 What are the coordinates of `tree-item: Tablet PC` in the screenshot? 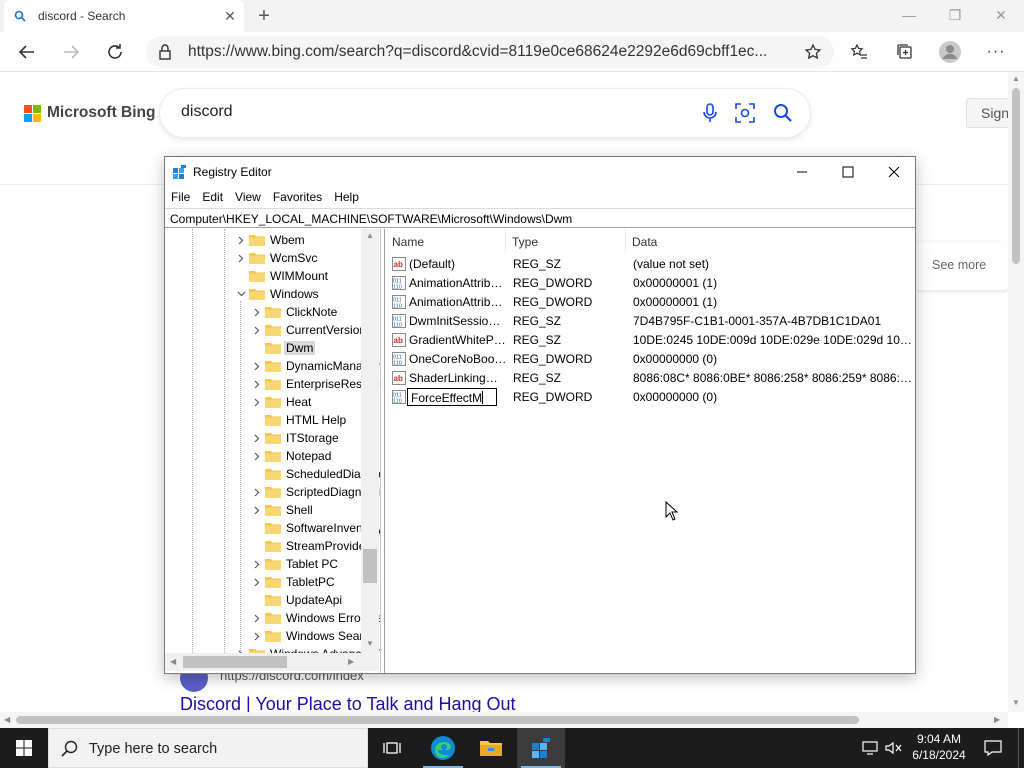 It's located at (294, 564).